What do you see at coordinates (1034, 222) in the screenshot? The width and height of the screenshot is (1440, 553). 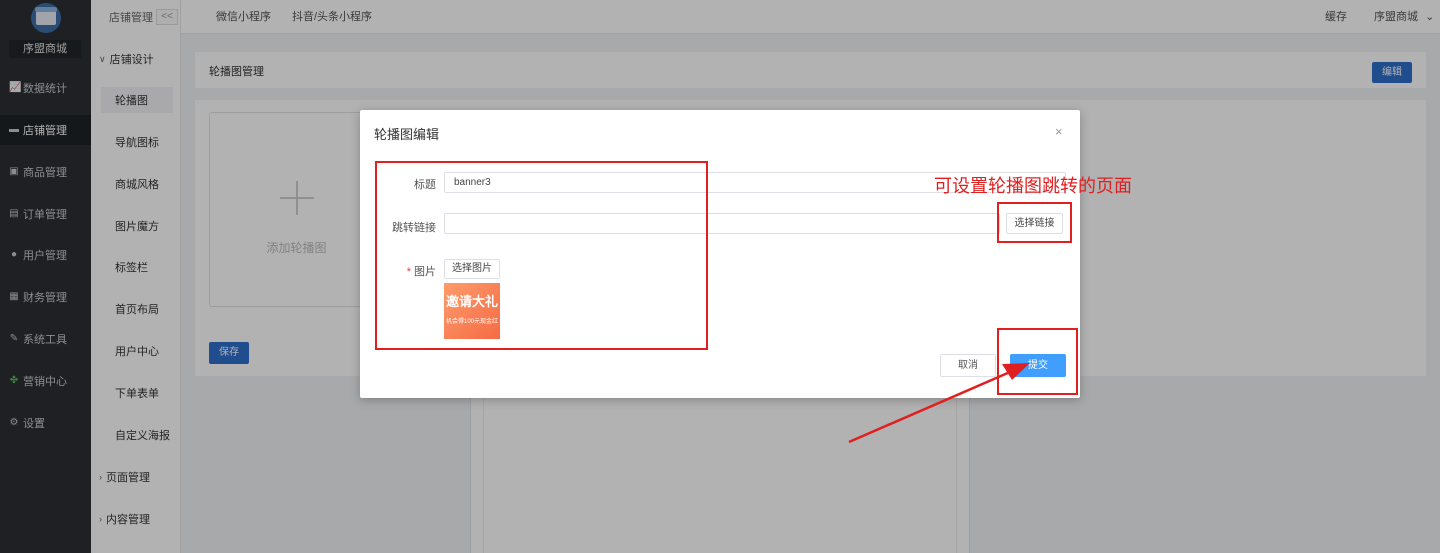 I see `annotation-box-select-link` at bounding box center [1034, 222].